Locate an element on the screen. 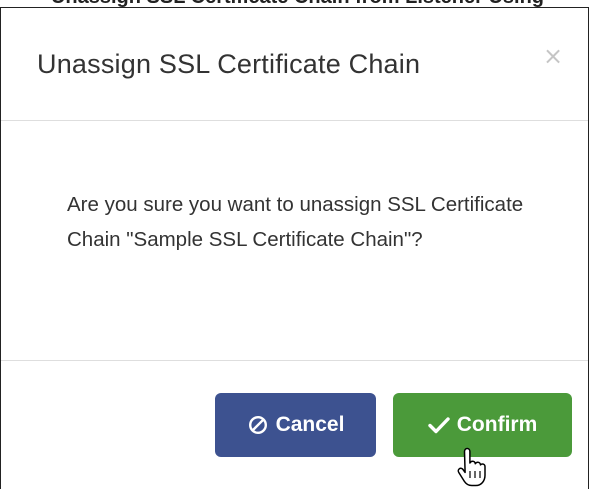 Image resolution: width=595 pixels, height=489 pixels. close-button: × is located at coordinates (553, 56).